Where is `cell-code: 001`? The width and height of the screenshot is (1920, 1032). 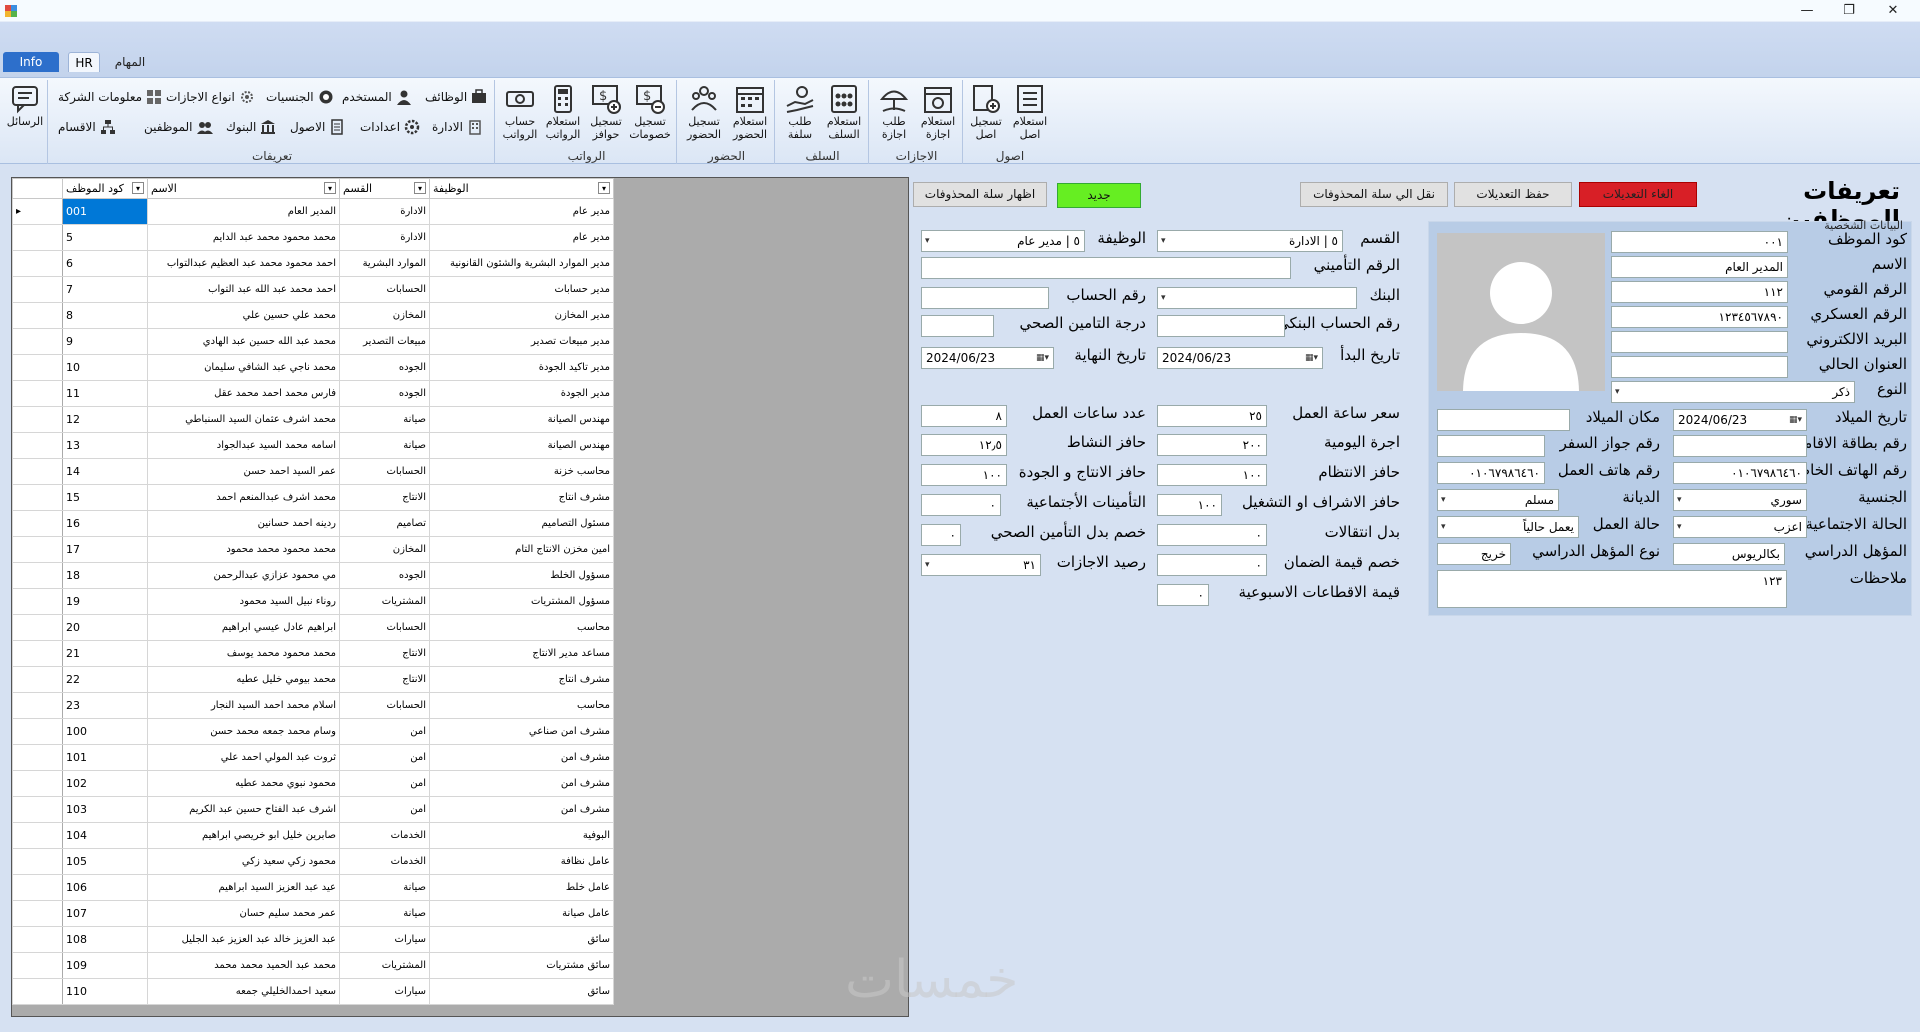 cell-code: 001 is located at coordinates (105, 211).